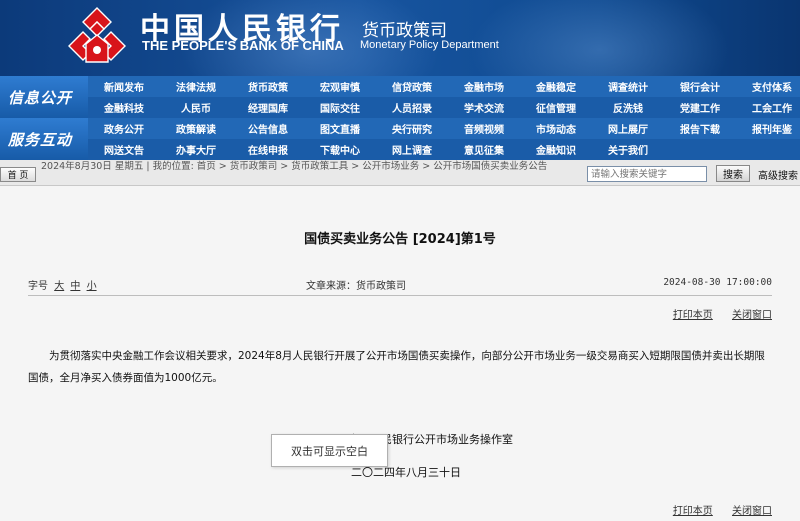 This screenshot has height=521, width=800. What do you see at coordinates (412, 149) in the screenshot?
I see `nav-link: 网上调查` at bounding box center [412, 149].